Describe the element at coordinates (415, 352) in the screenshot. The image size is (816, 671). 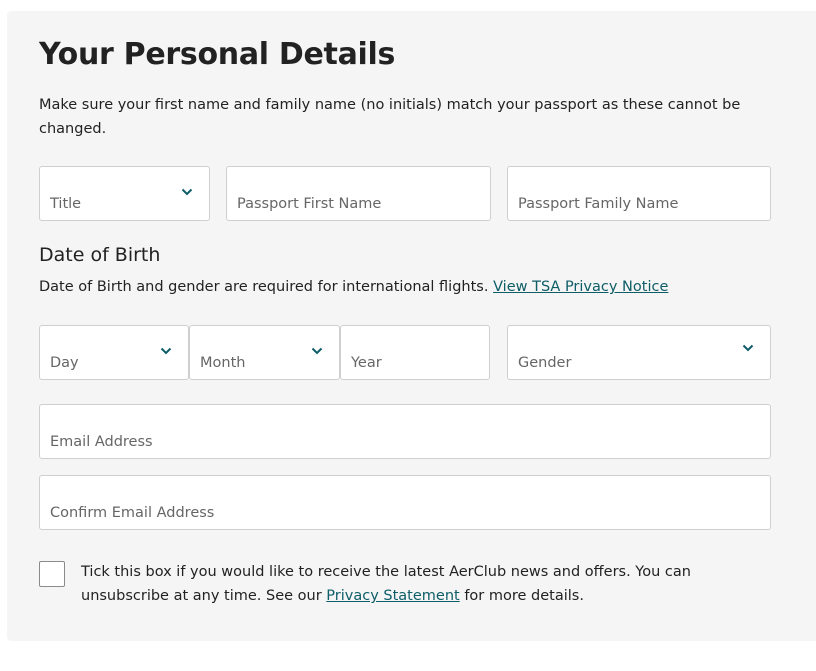
I see `year-field: Year` at that location.